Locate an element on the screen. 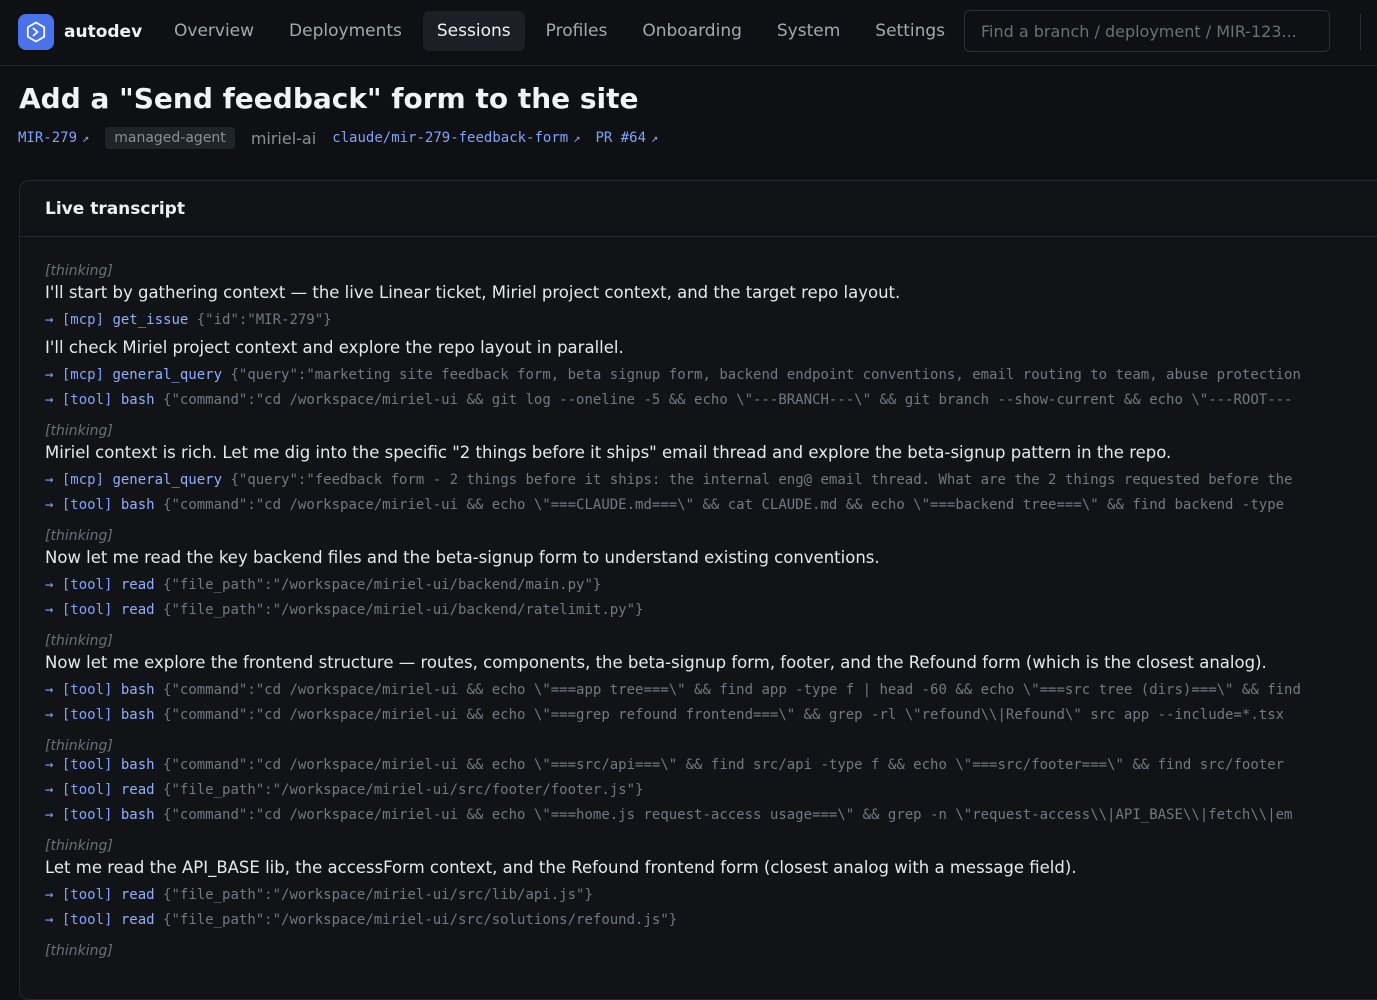 The image size is (1377, 1000). logo-glyph-icon is located at coordinates (36, 32).